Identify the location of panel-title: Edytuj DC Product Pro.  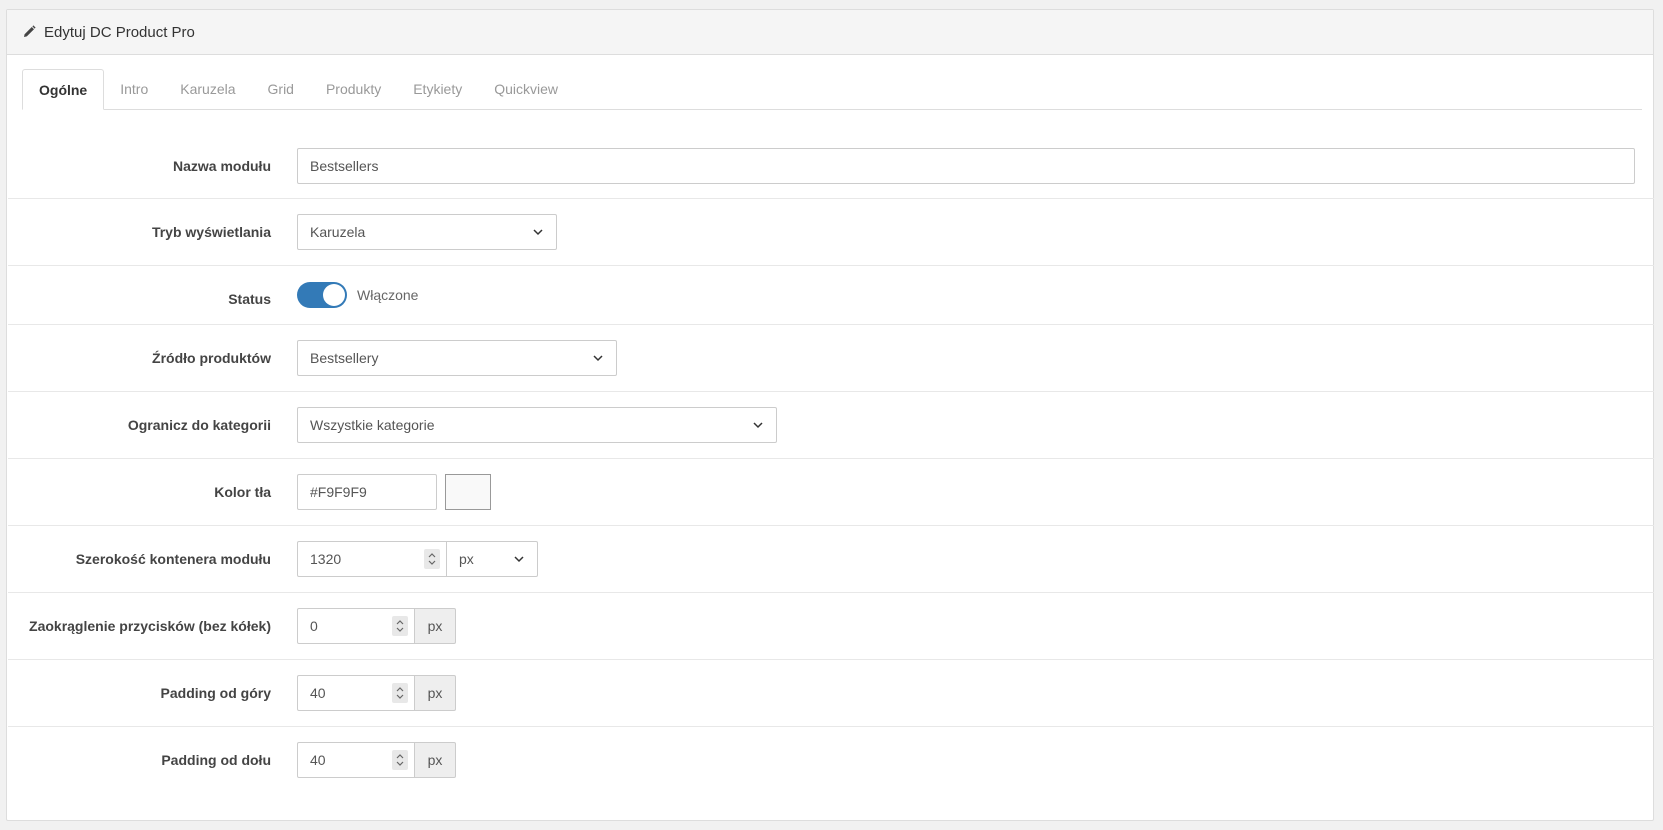
(119, 32).